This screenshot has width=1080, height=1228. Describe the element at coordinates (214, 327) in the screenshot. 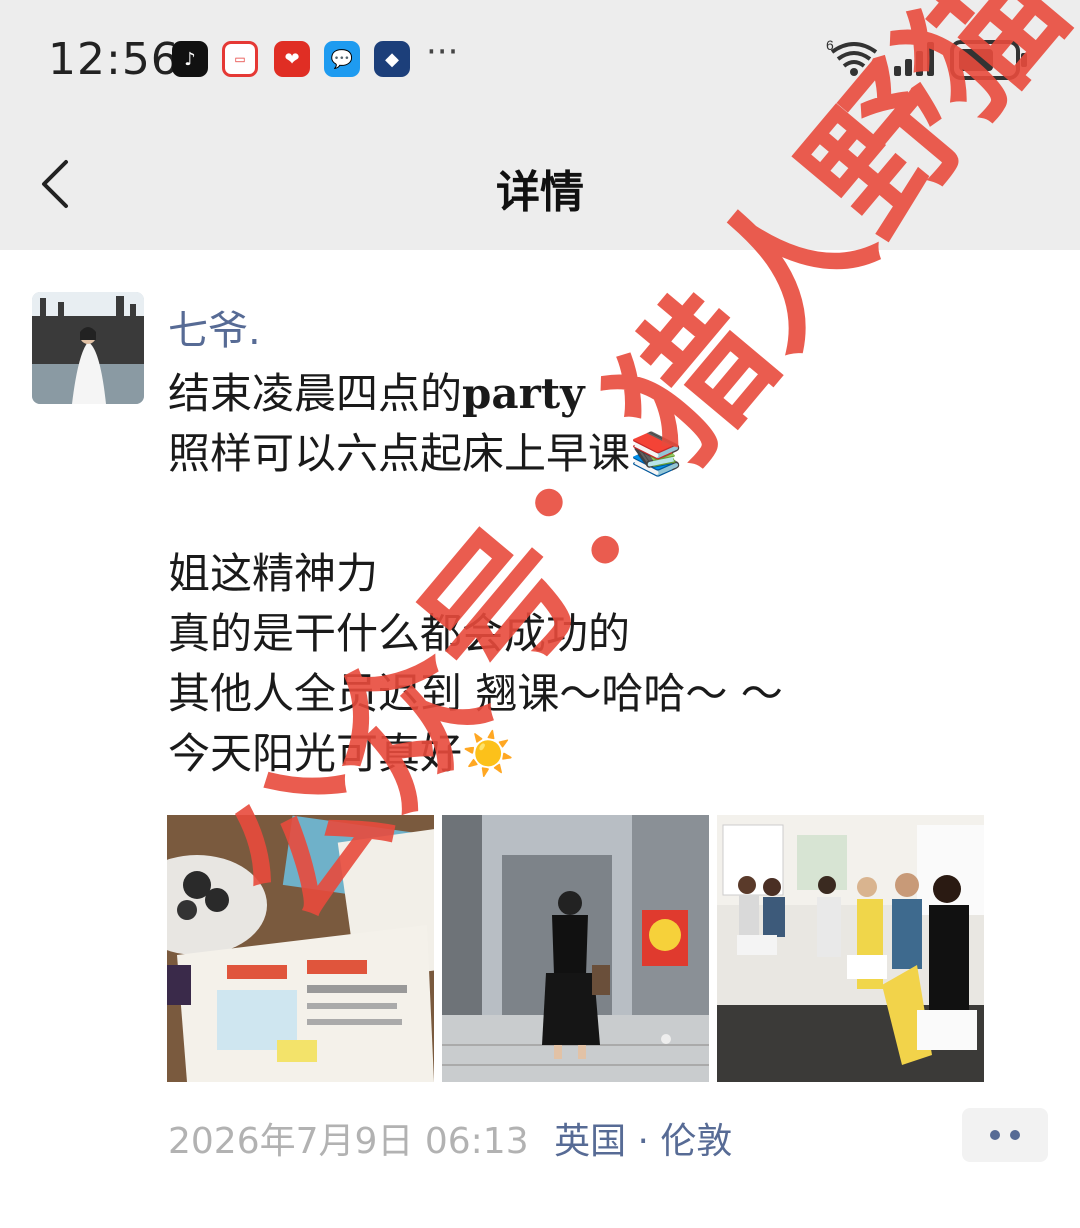

I see `username-link: 七爷.` at that location.